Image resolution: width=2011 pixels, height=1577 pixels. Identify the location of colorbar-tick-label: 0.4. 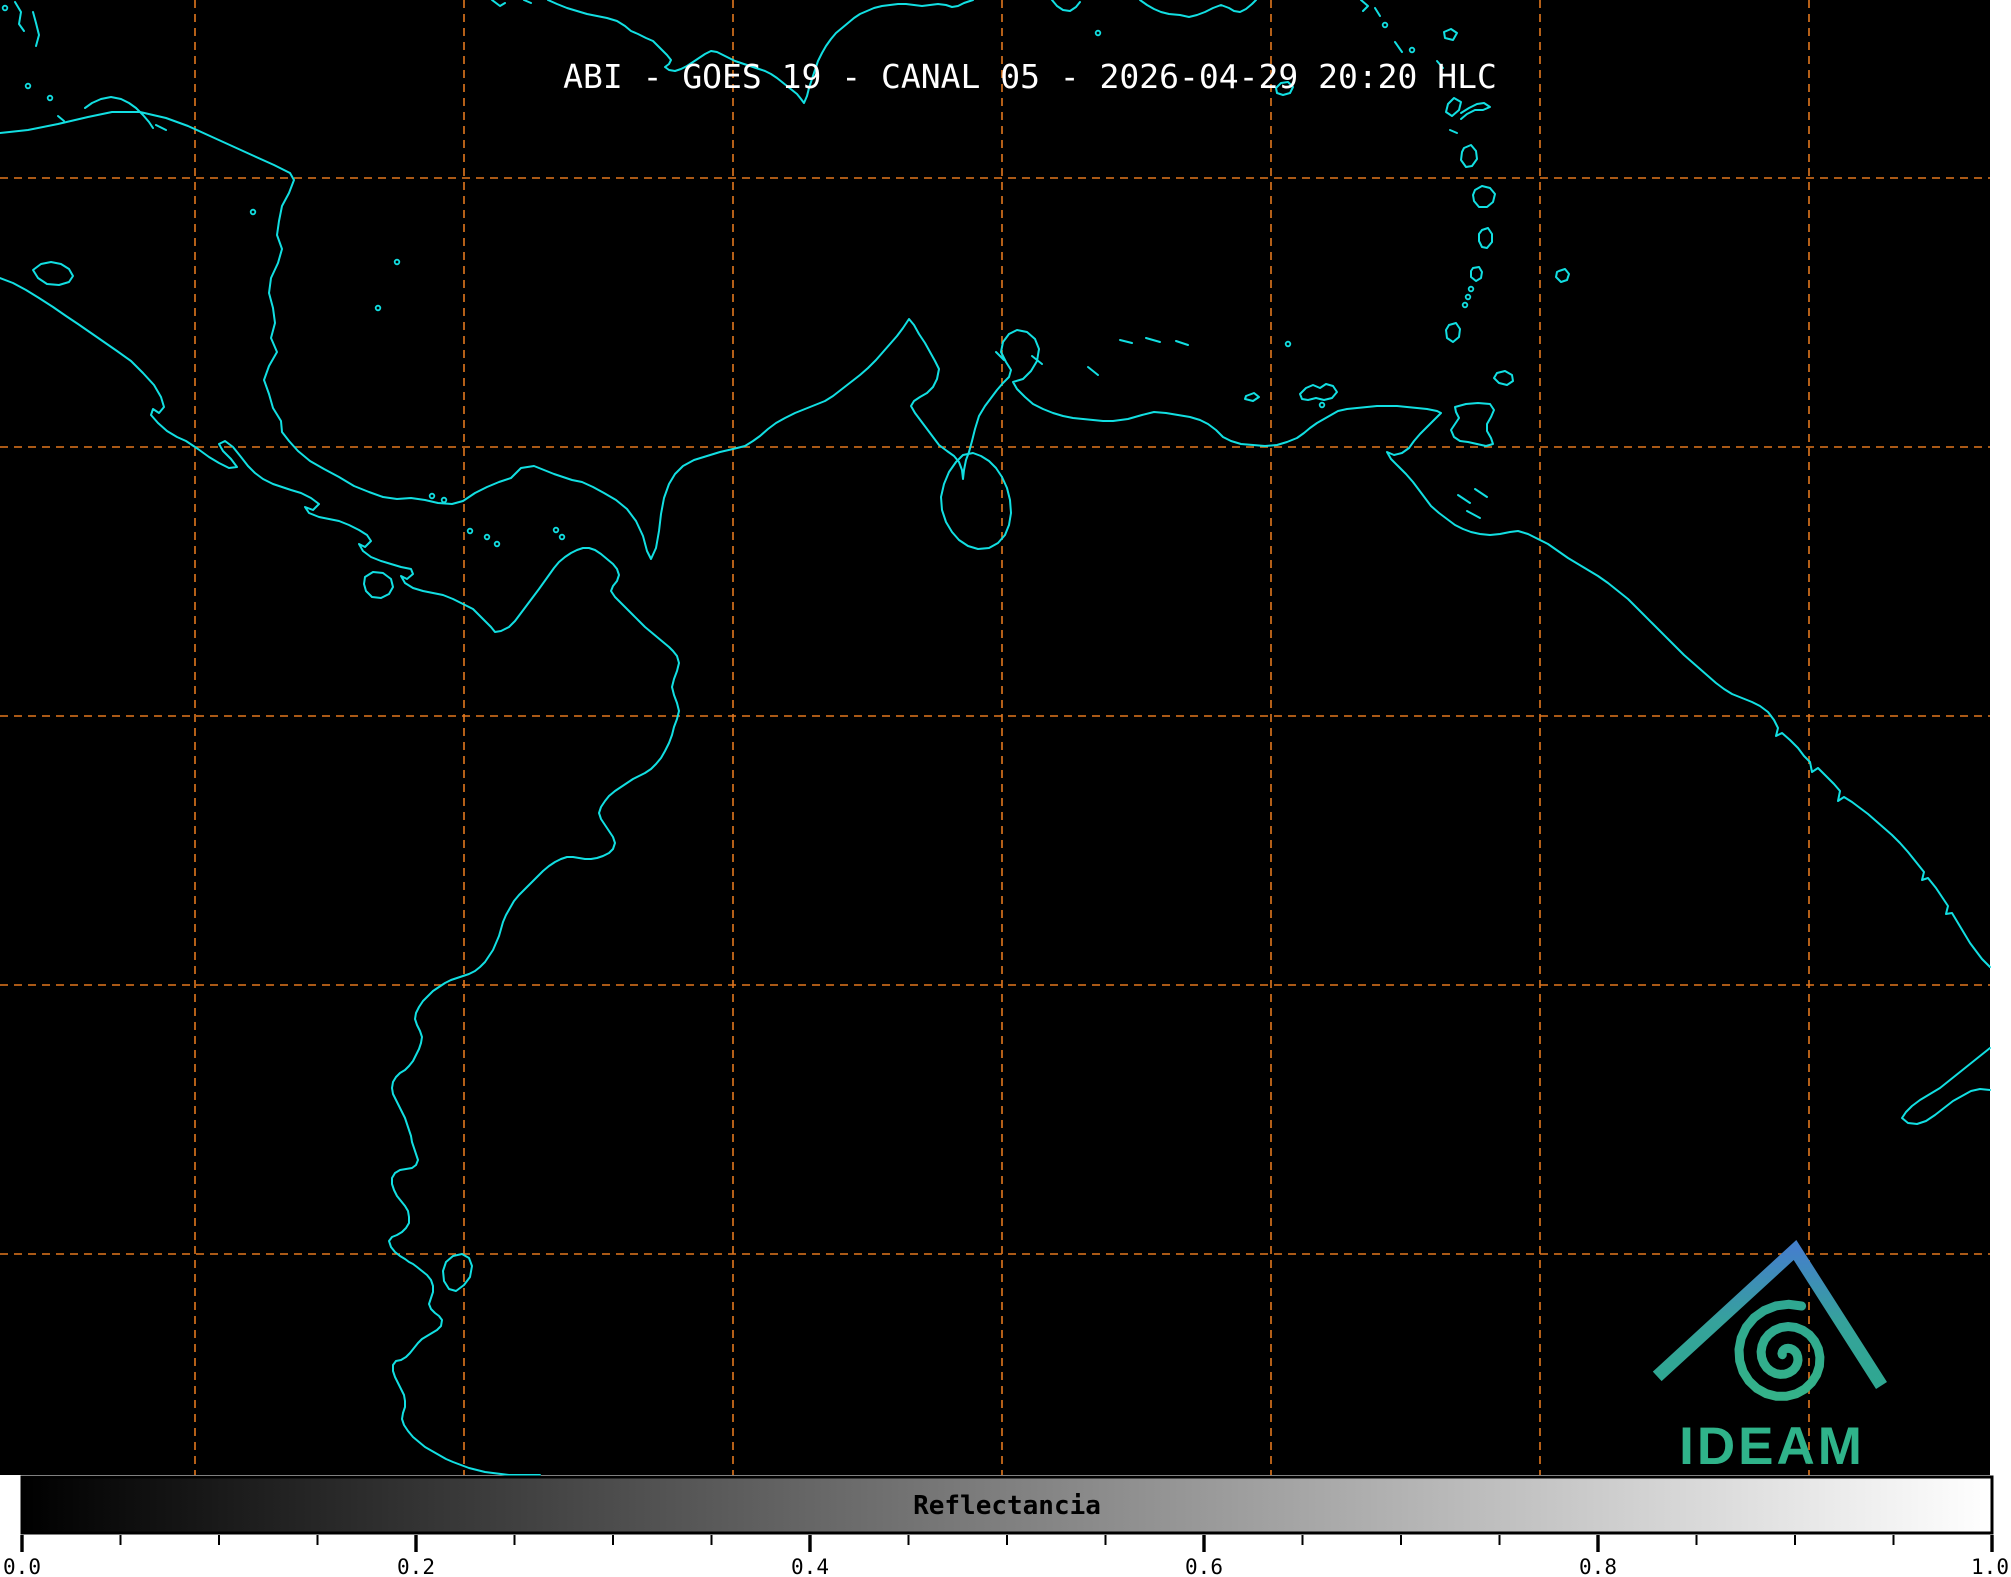
(810, 1566).